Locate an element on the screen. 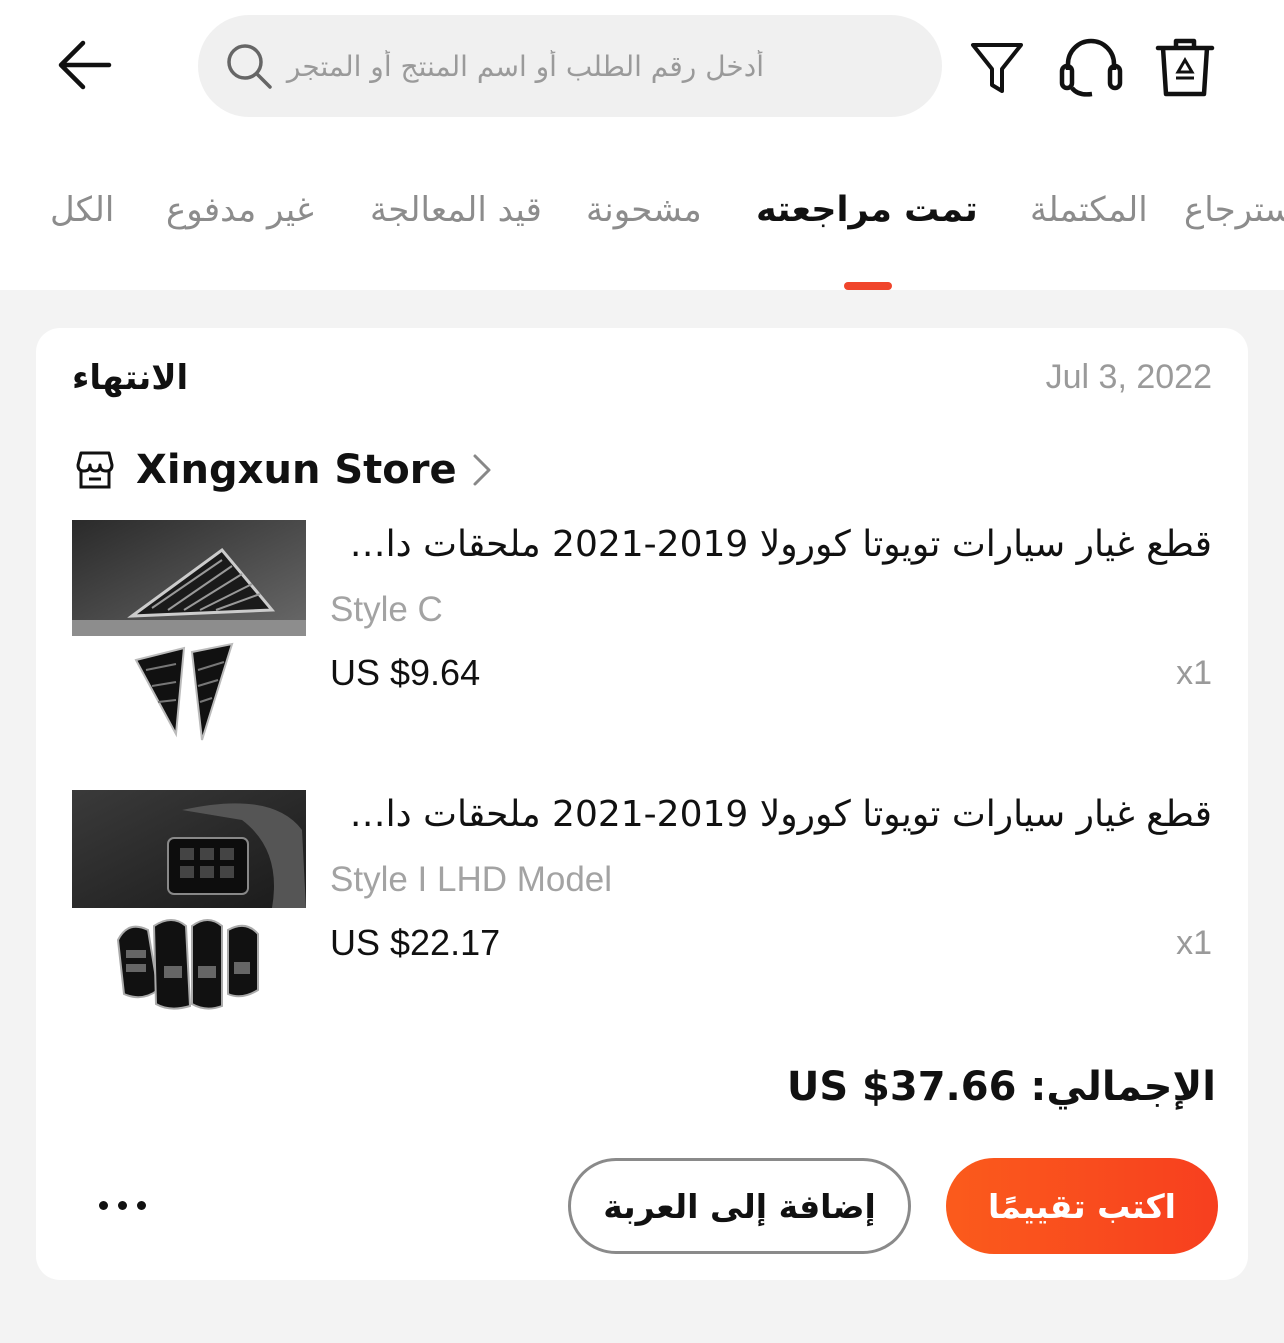 The width and height of the screenshot is (1284, 1343). recycle-bin-button is located at coordinates (1185, 67).